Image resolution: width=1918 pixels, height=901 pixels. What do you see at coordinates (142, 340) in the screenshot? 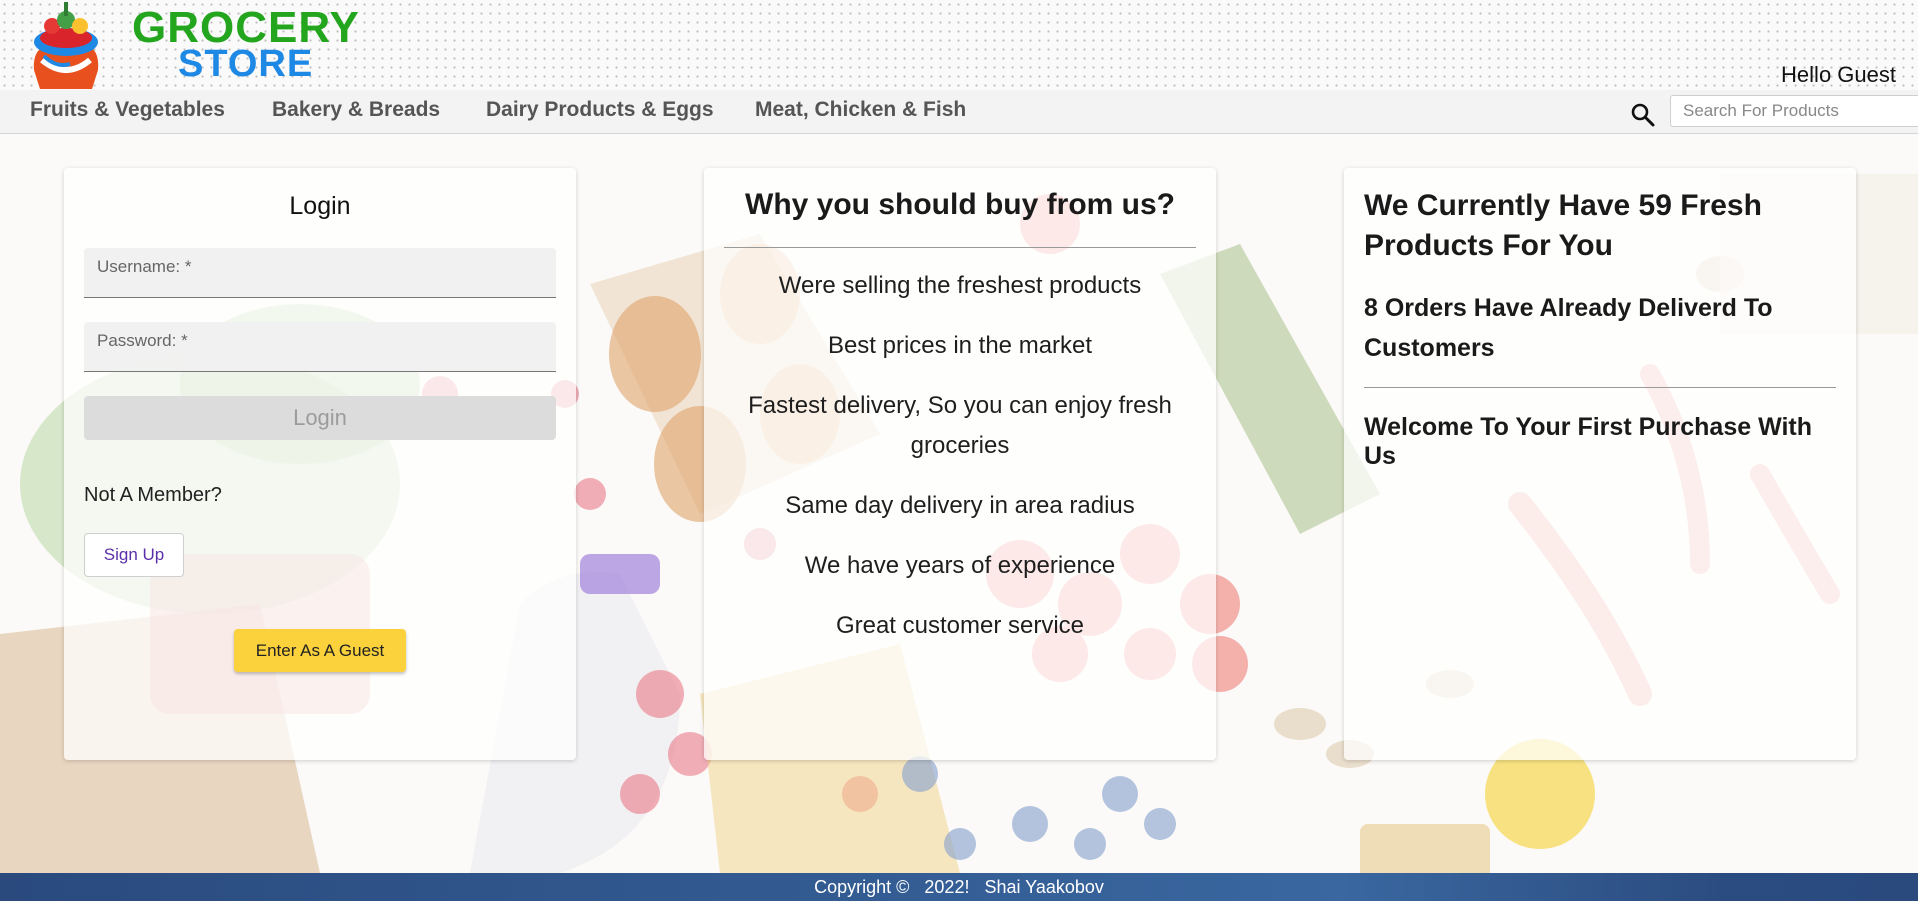
I see `password-label: Password: *` at bounding box center [142, 340].